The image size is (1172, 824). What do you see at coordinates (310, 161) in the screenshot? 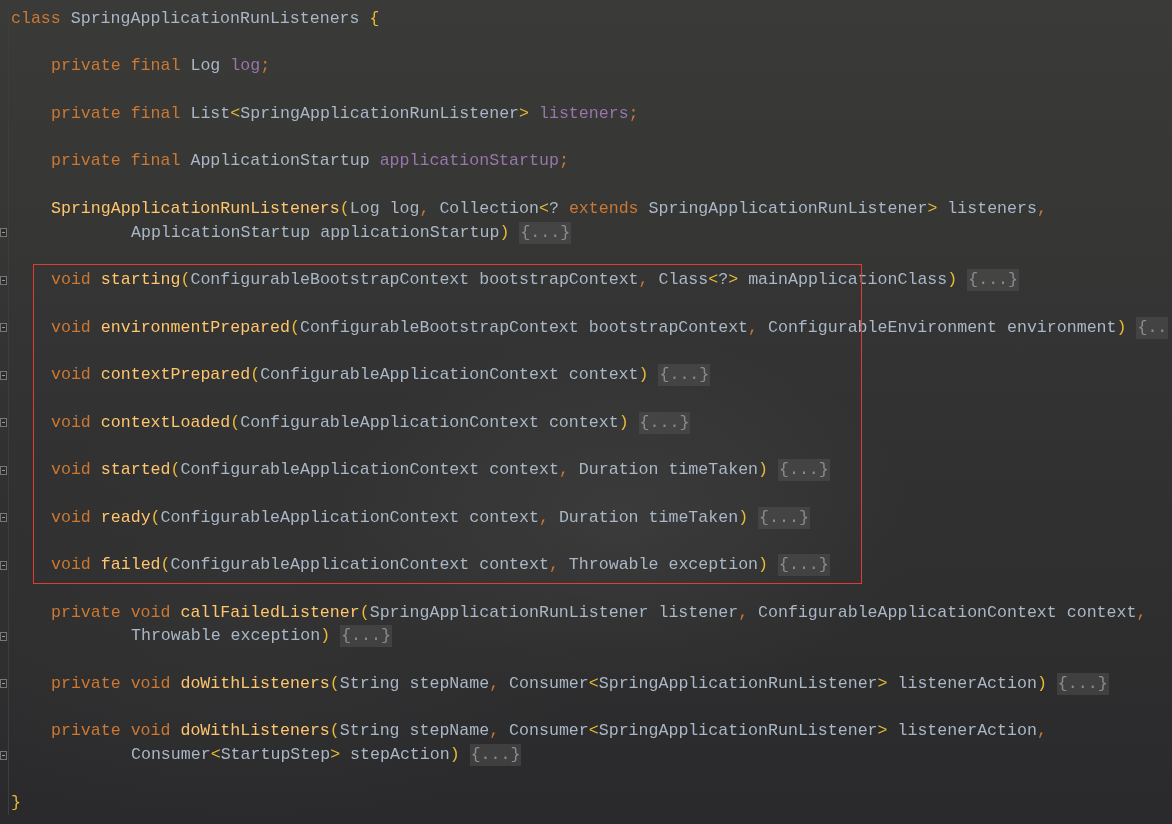
I see `code-line: private final ApplicationStartup applicationStartup;` at bounding box center [310, 161].